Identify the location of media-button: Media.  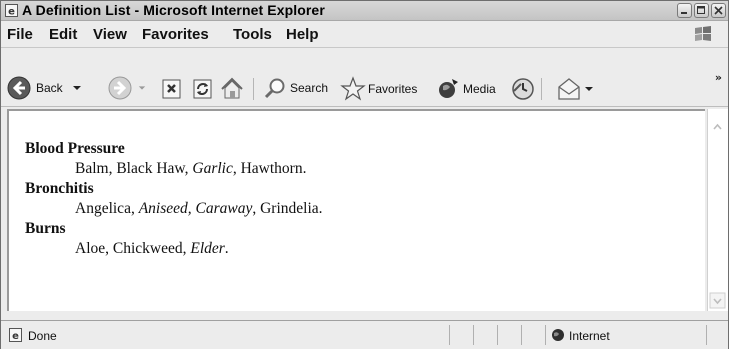
(466, 89).